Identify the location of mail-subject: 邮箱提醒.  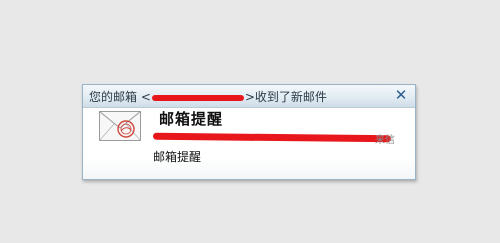
(177, 156).